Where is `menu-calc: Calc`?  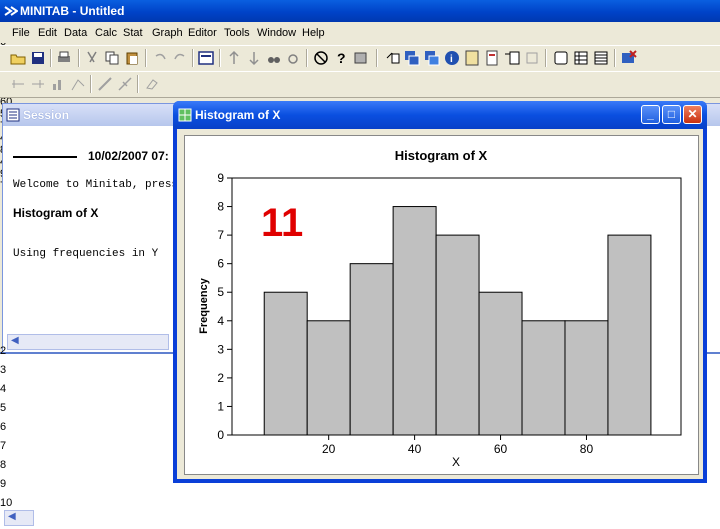 menu-calc: Calc is located at coordinates (106, 33).